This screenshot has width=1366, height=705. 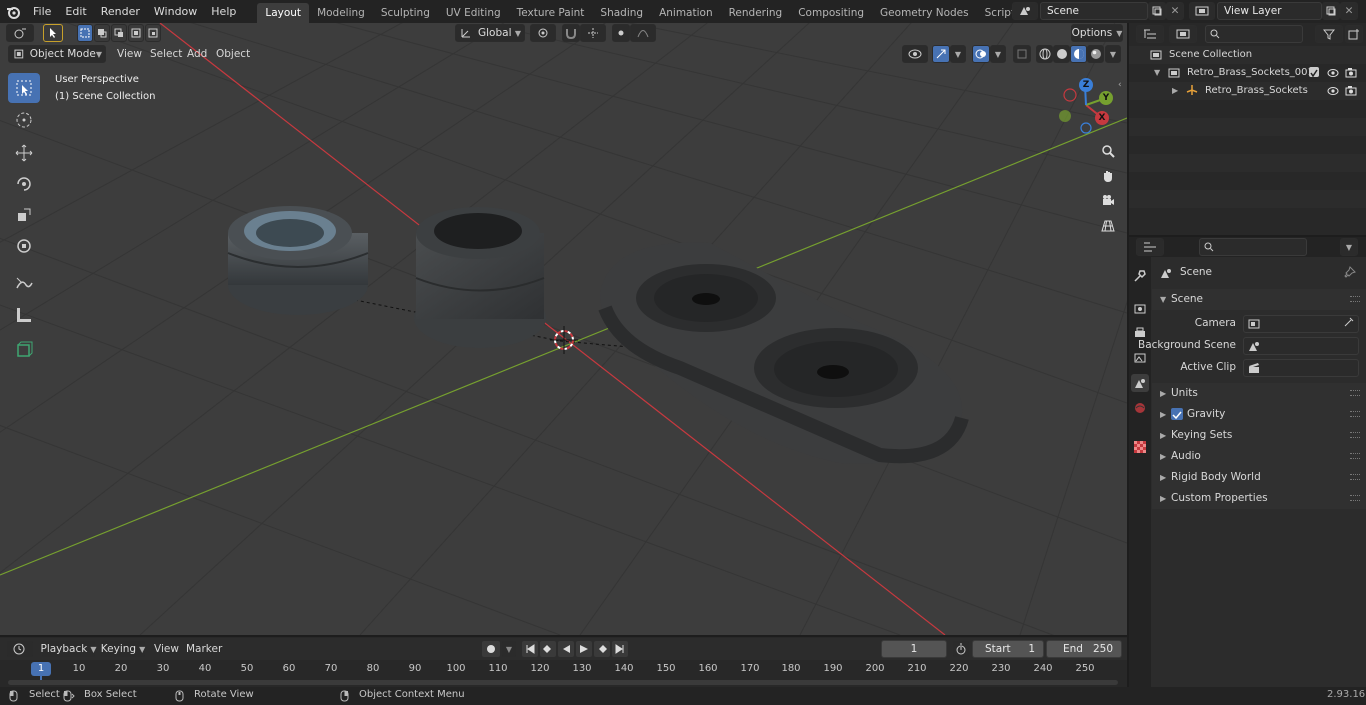 What do you see at coordinates (548, 649) in the screenshot?
I see `prev-keyframe-button` at bounding box center [548, 649].